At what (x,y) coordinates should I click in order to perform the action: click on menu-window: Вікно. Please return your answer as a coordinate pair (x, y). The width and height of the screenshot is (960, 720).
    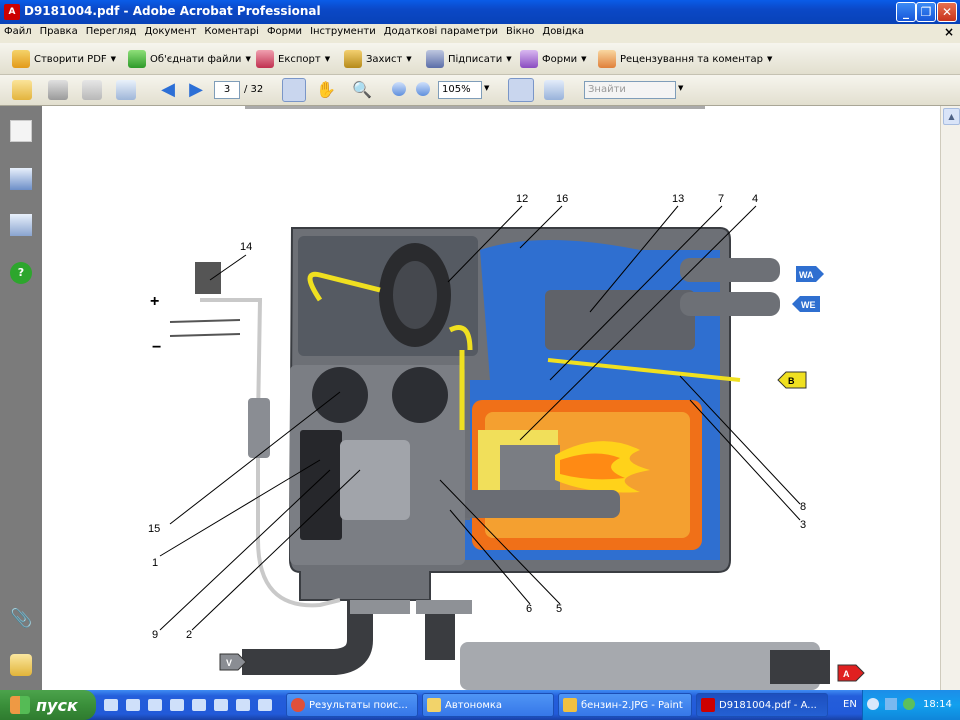
    Looking at the image, I should click on (520, 31).